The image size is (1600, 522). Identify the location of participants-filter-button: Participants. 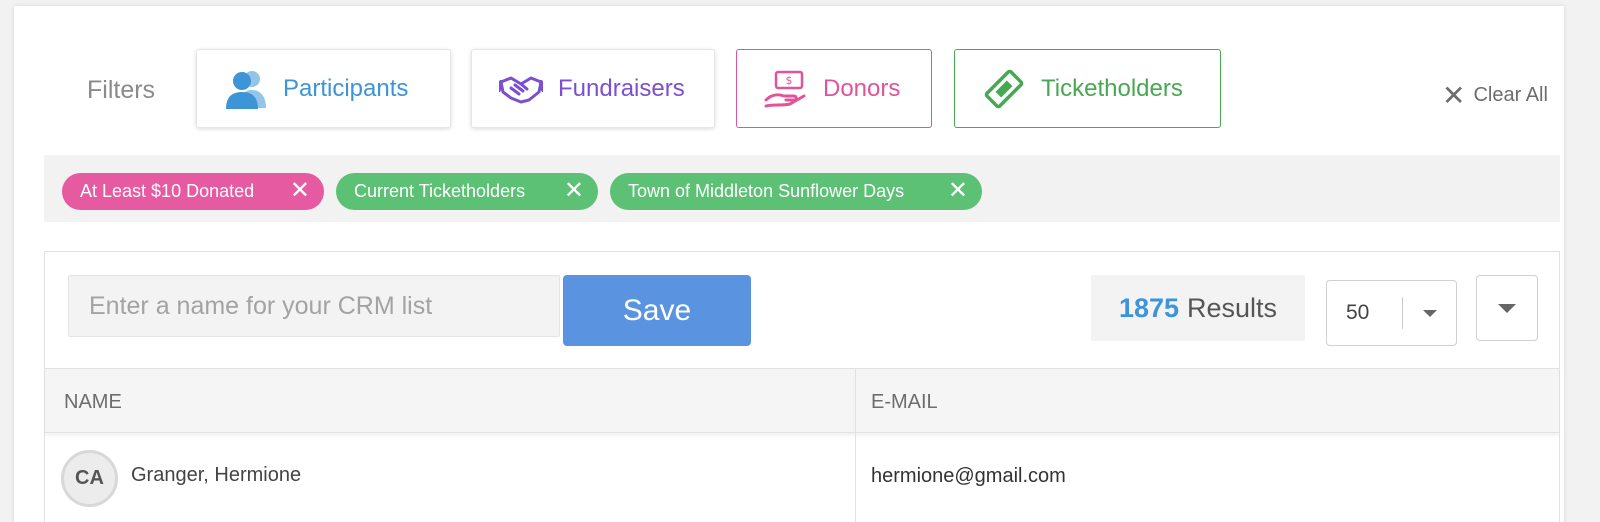
(323, 88).